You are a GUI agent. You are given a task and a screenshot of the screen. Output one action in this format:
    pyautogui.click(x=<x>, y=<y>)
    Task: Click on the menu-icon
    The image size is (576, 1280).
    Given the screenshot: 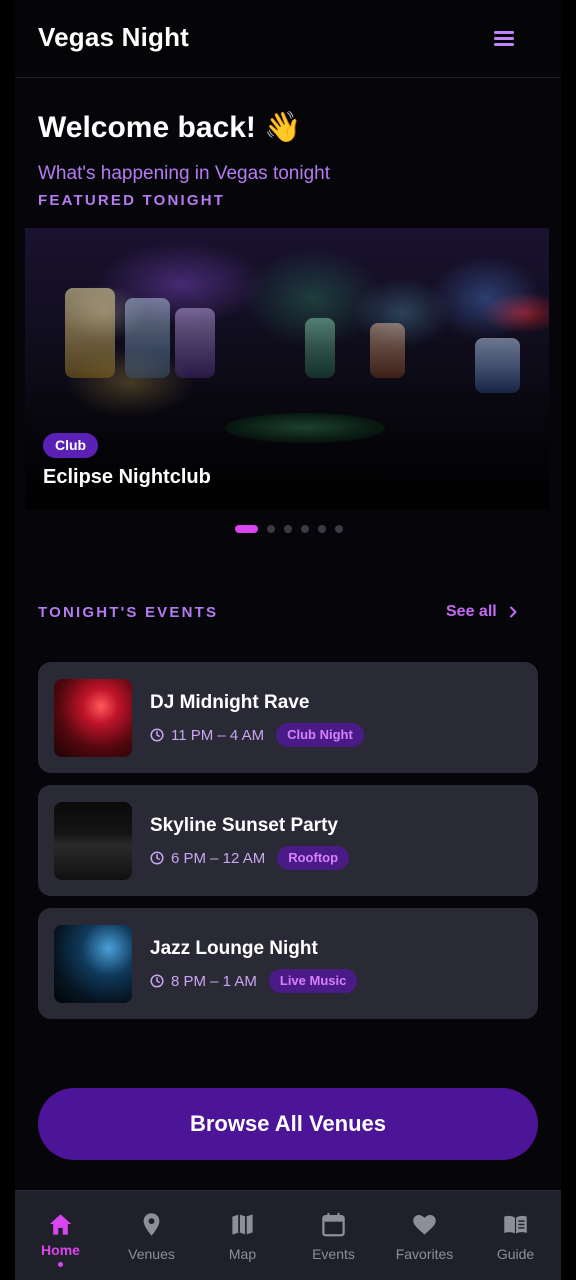 What is the action you would take?
    pyautogui.click(x=505, y=39)
    